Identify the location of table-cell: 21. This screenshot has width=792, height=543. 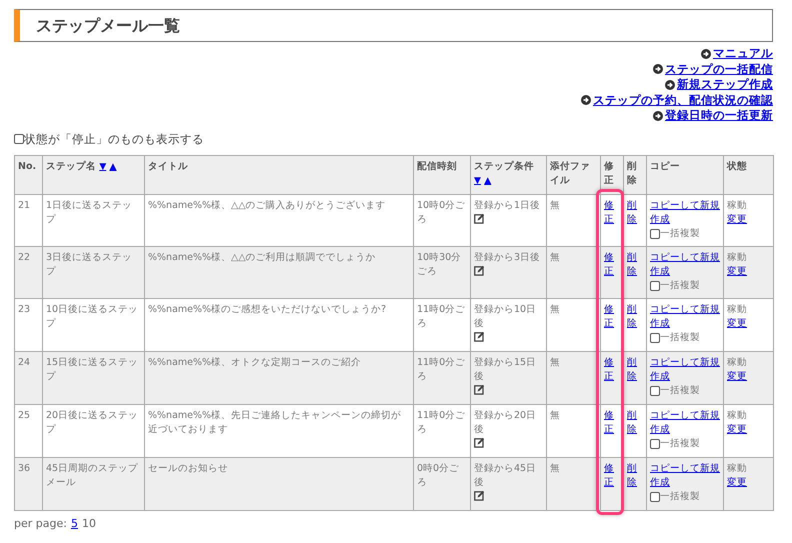
(28, 220).